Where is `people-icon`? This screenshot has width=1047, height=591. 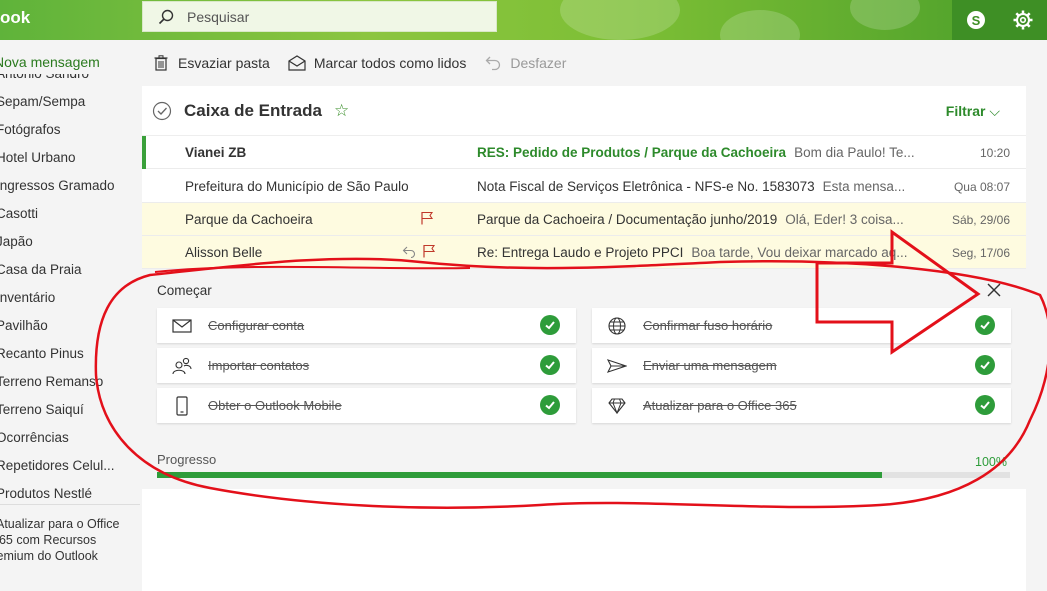 people-icon is located at coordinates (182, 366).